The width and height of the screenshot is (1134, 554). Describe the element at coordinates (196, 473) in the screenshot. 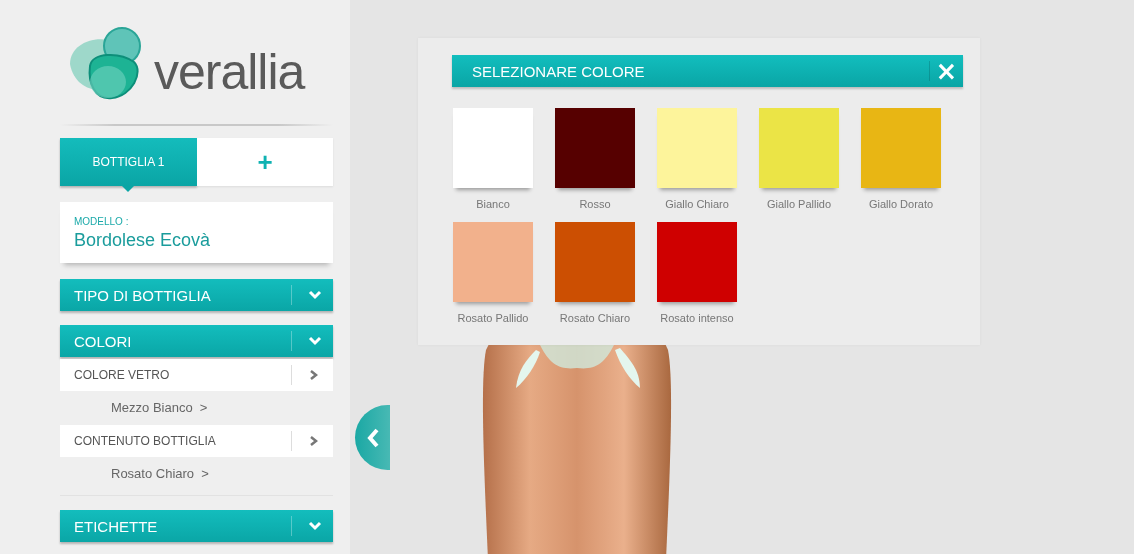

I see `option-value-link: Rosato Chiaro >` at that location.